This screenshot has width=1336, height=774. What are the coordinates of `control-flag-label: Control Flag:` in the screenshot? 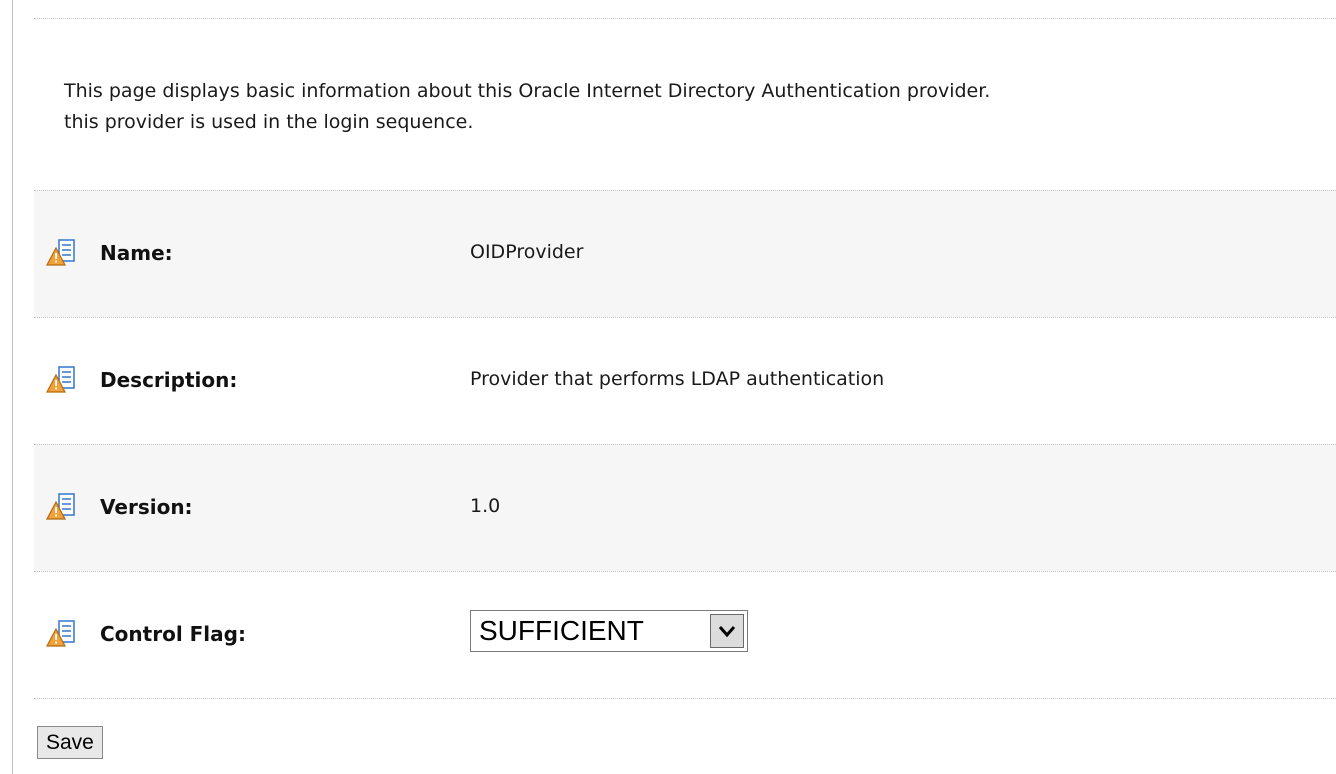 It's located at (173, 634).